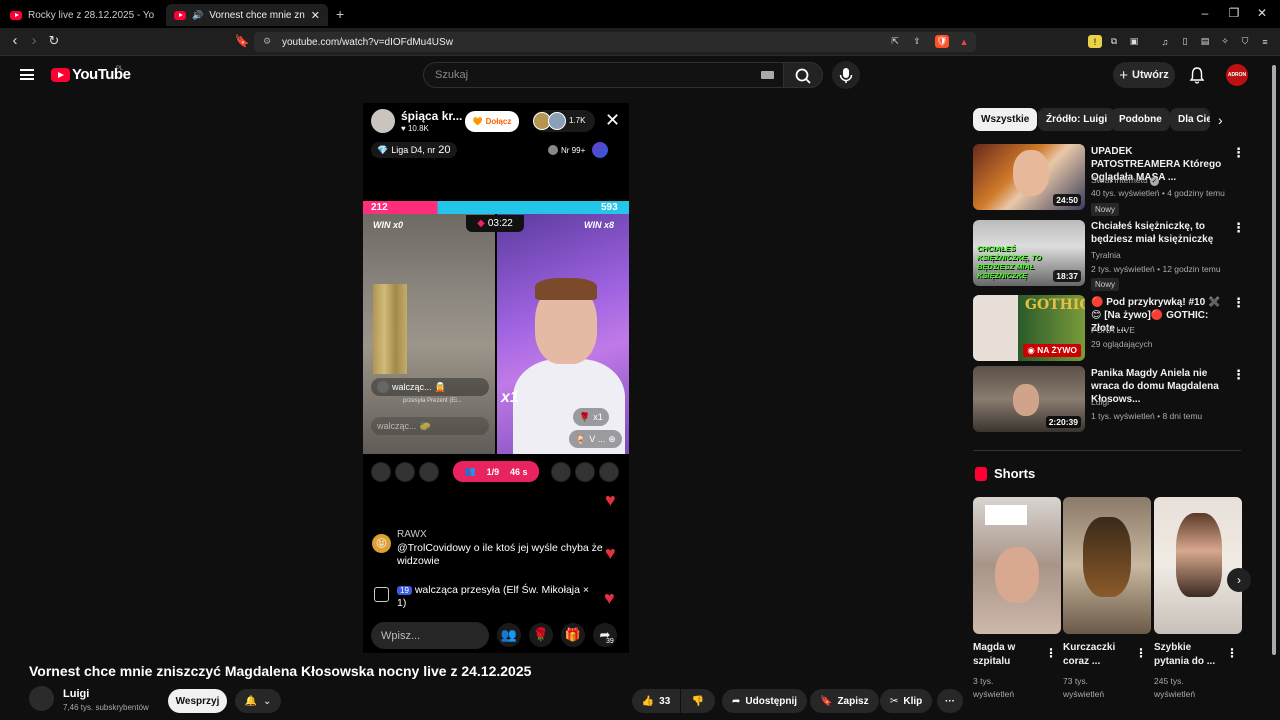  Describe the element at coordinates (1262, 13) in the screenshot. I see `close-window-icon: ✕` at that location.